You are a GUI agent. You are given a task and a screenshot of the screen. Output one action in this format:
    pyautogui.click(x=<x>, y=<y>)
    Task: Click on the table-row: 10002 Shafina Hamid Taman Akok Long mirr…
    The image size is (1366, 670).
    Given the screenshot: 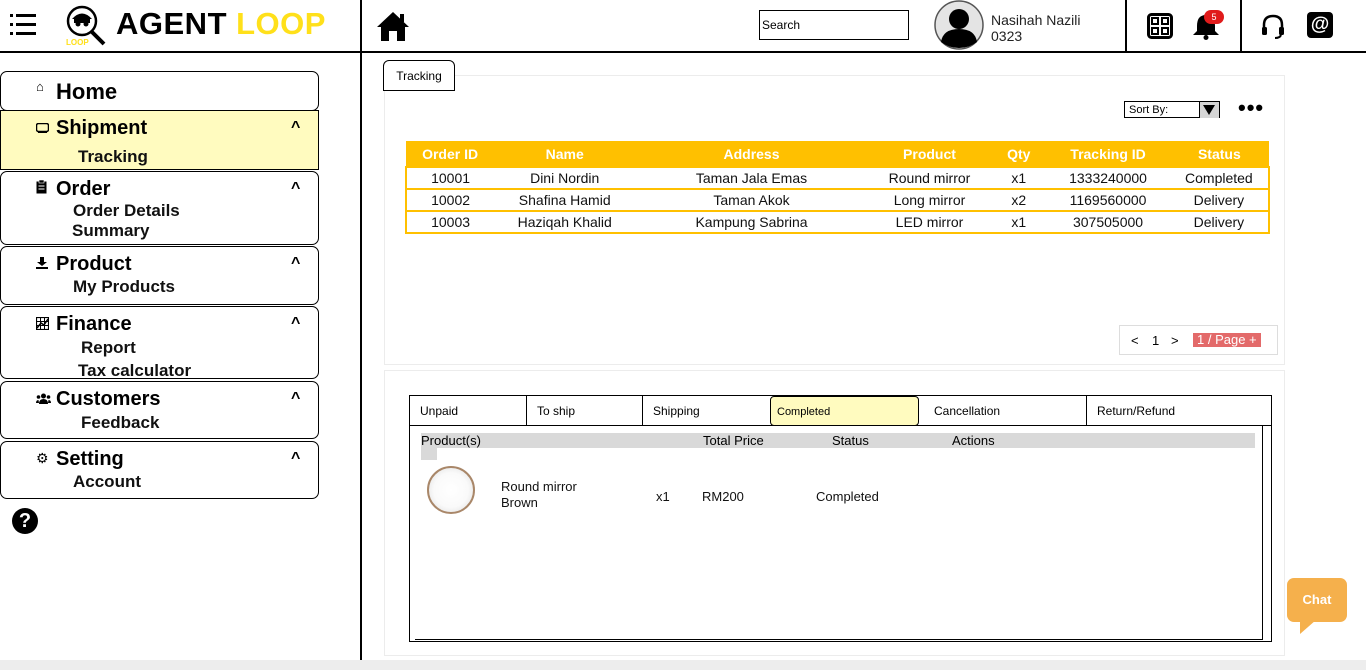 What is the action you would take?
    pyautogui.click(x=837, y=200)
    